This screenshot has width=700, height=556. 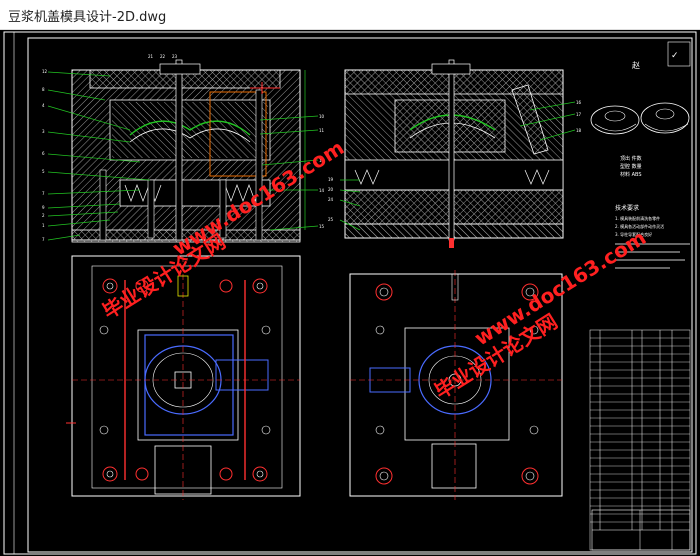 What do you see at coordinates (455, 153) in the screenshot?
I see `section-view-right: 16 17 18 19 20 24 25` at bounding box center [455, 153].